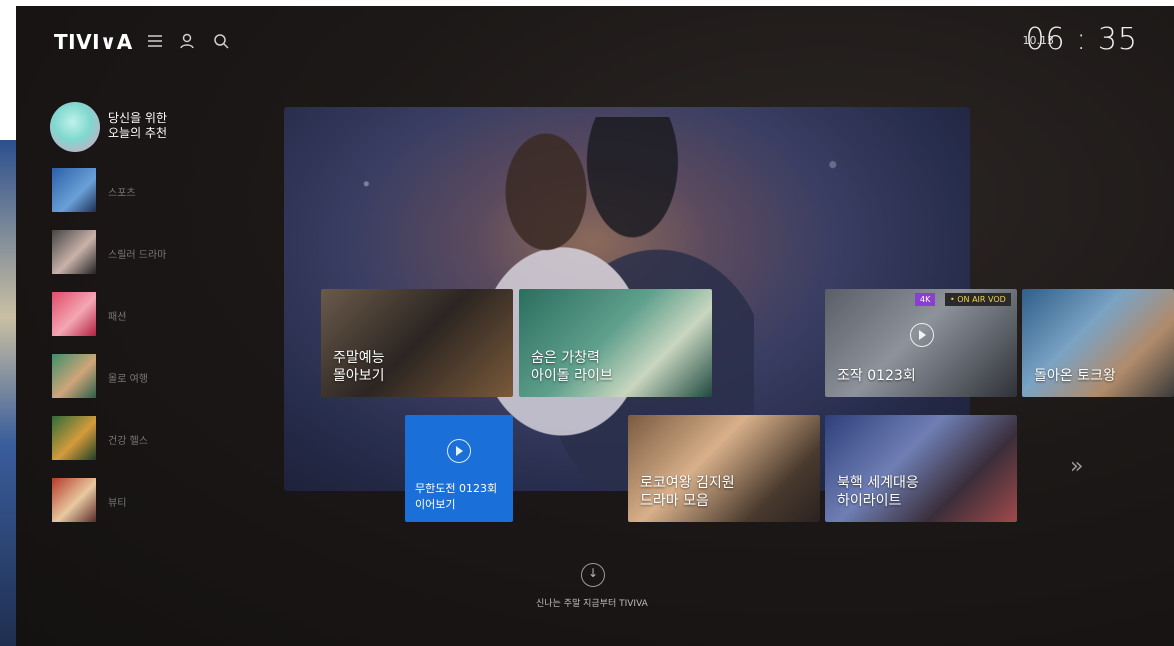 The width and height of the screenshot is (1174, 646). Describe the element at coordinates (152, 314) in the screenshot. I see `sidebar-item-fashion: 패션` at that location.